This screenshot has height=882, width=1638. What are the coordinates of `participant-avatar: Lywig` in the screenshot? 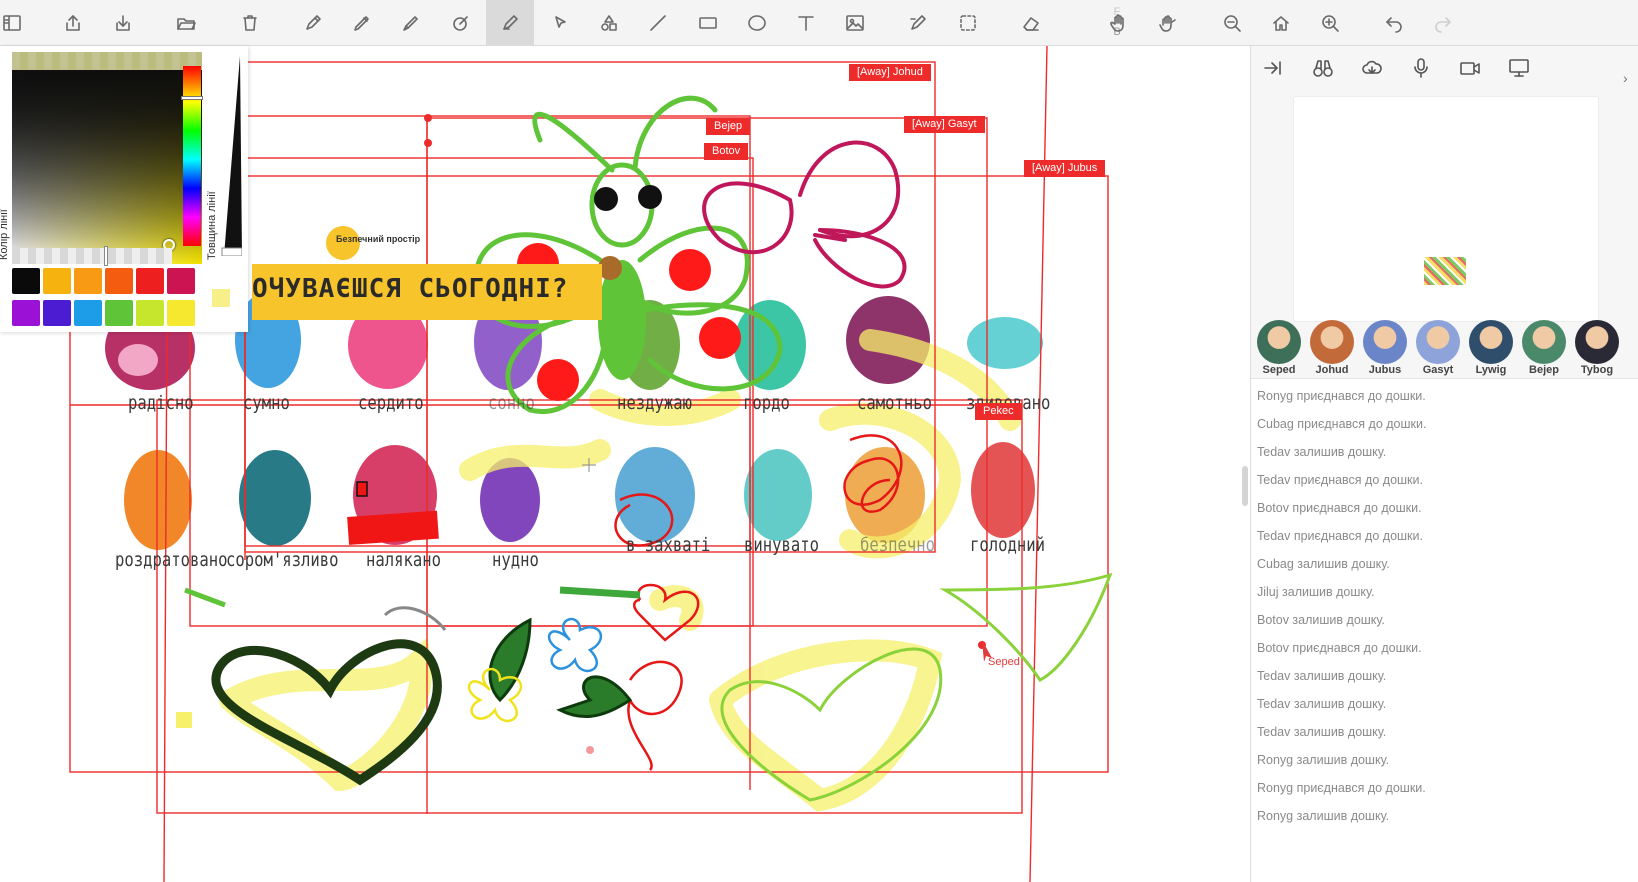 It's located at (1491, 349).